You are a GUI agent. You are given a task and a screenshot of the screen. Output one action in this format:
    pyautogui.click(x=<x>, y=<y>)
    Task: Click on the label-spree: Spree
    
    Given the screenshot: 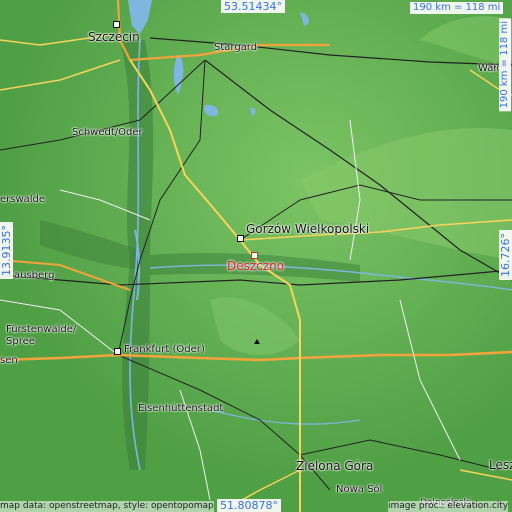 What is the action you would take?
    pyautogui.click(x=20, y=341)
    